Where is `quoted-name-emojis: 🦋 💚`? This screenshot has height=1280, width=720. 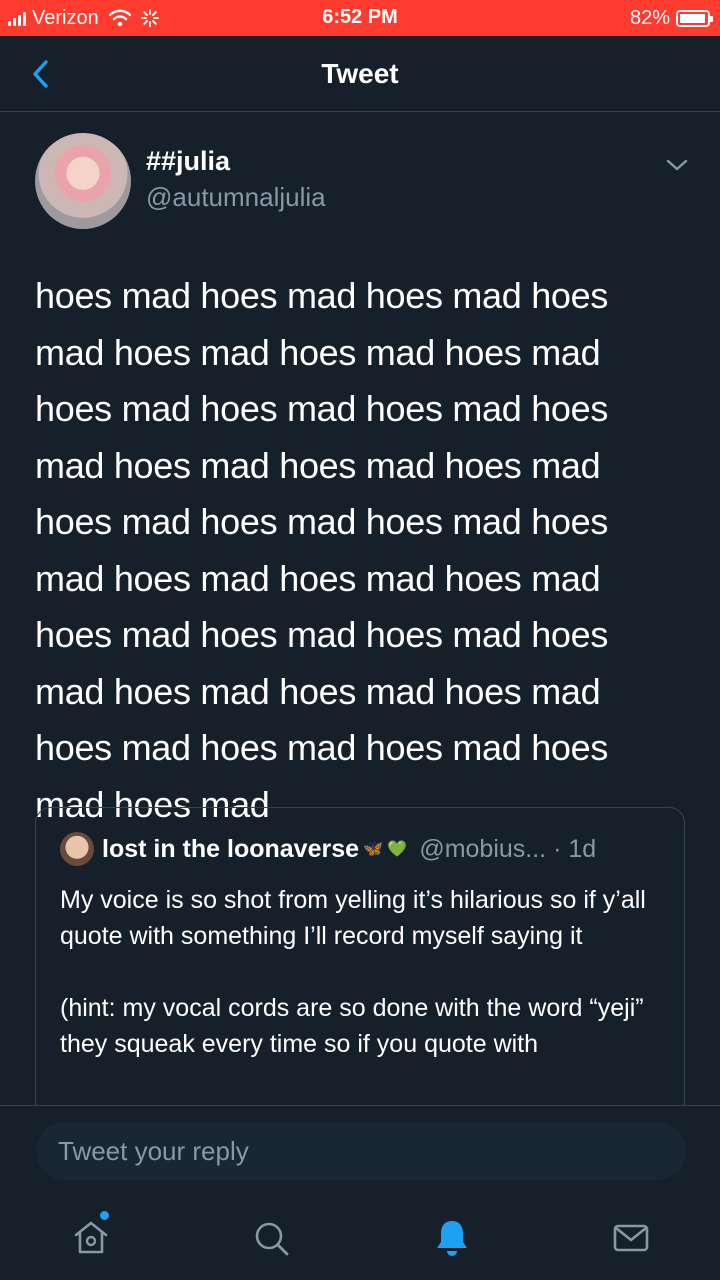
quoted-name-emojis: 🦋 💚 is located at coordinates (385, 849).